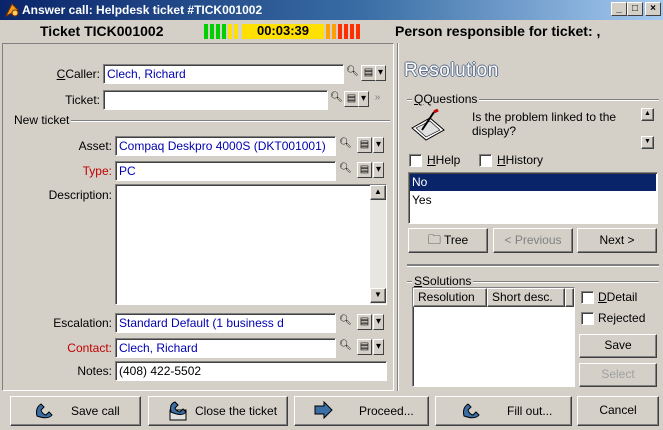  Describe the element at coordinates (533, 182) in the screenshot. I see `answer-no: No` at that location.